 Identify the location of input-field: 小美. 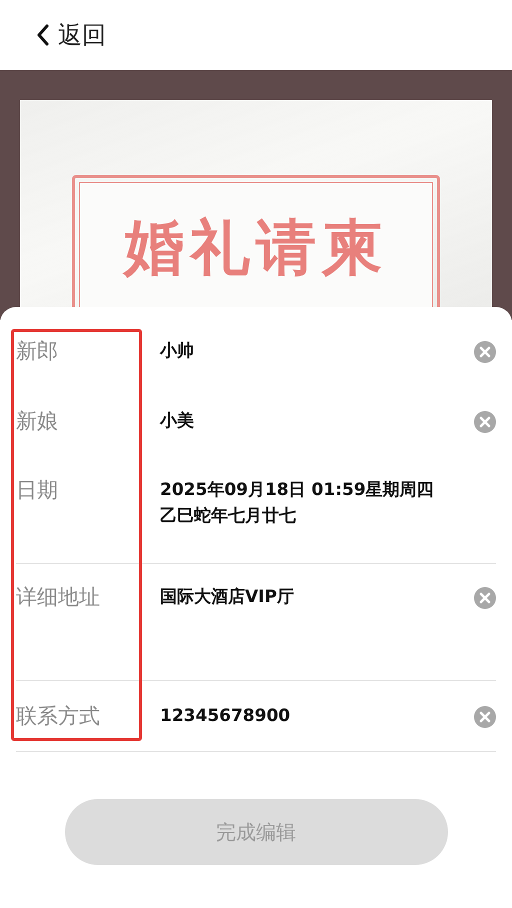
(317, 420).